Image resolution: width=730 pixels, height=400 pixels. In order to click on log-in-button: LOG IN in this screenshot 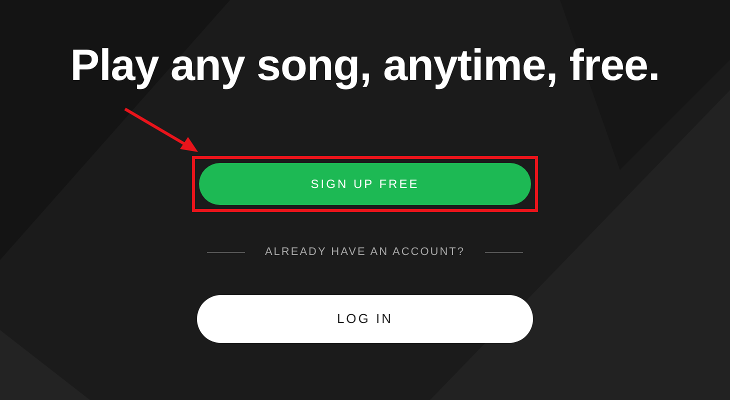, I will do `click(365, 318)`.